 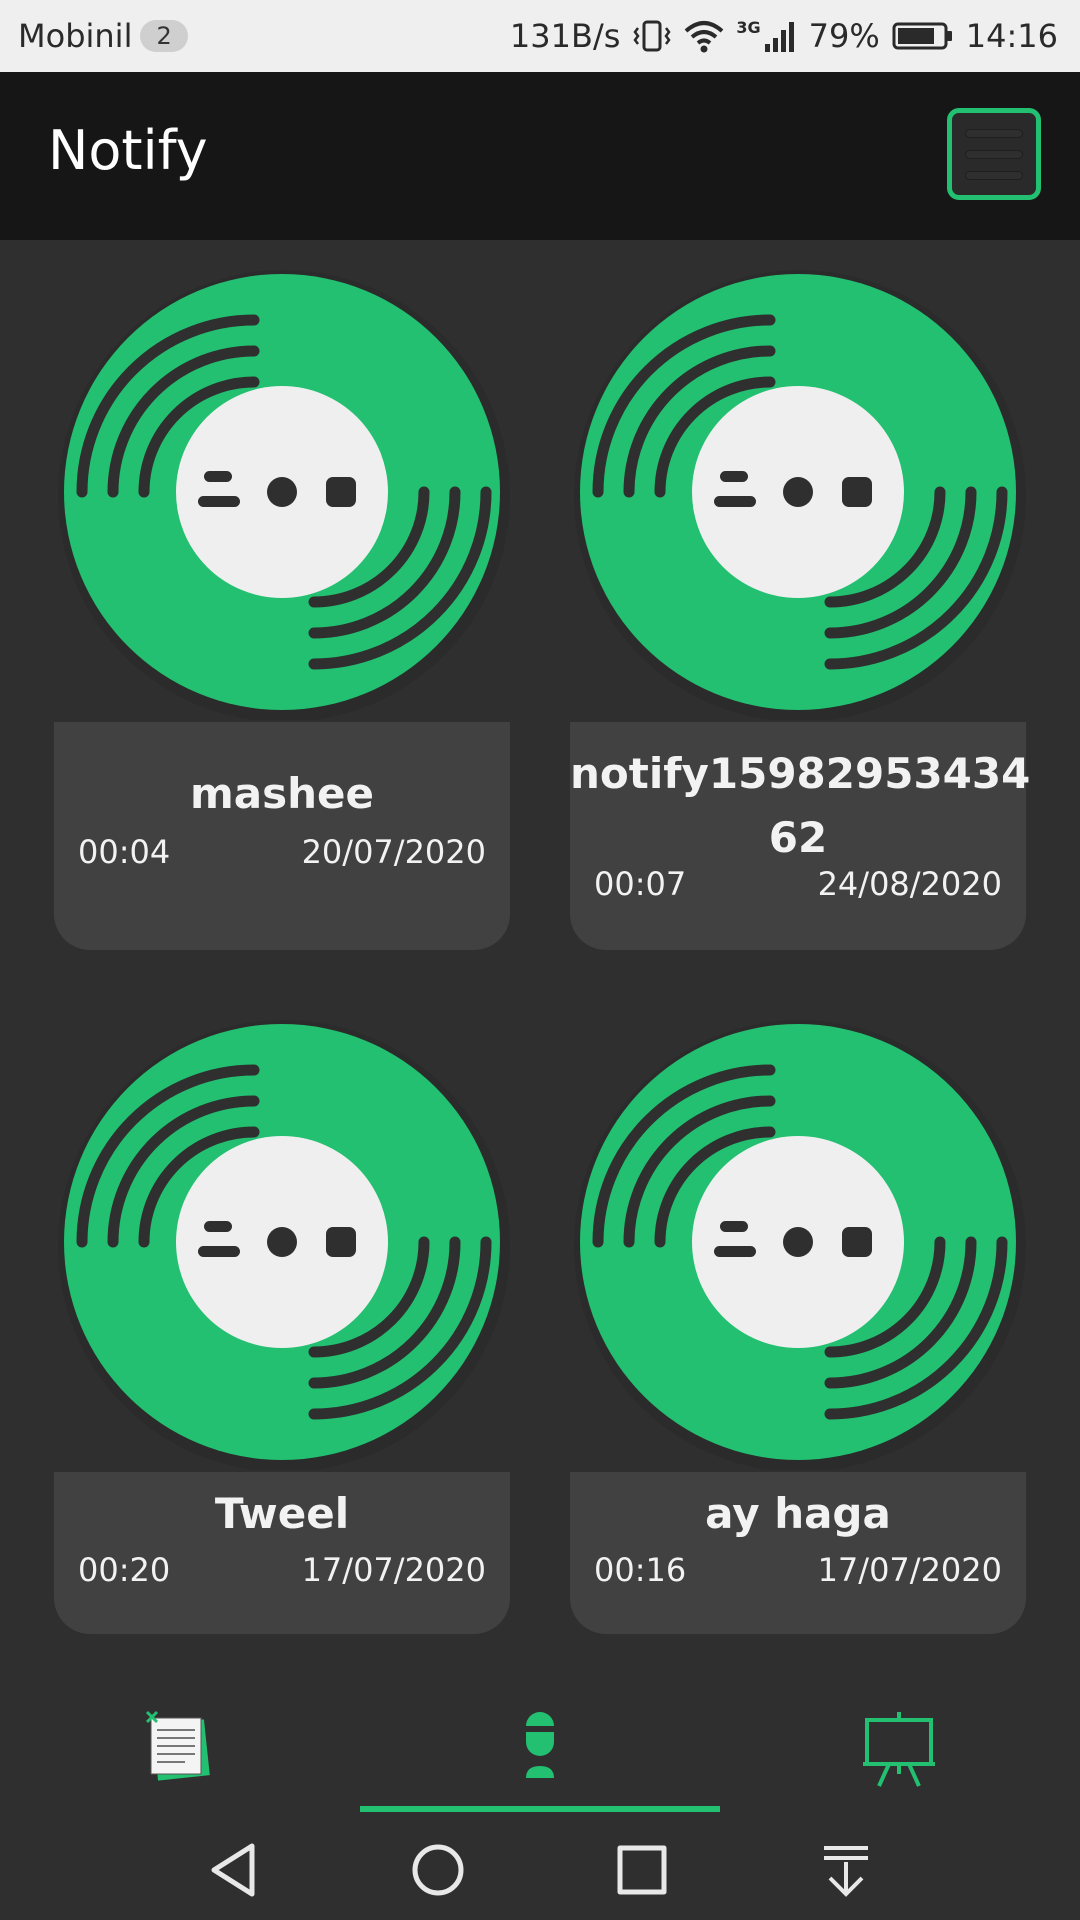 I want to click on system-navigation-bar, so click(x=540, y=1866).